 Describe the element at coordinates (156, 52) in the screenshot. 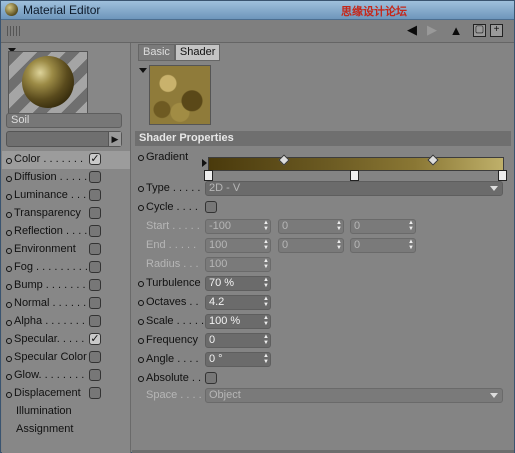

I see `tab-basic: Basic` at that location.